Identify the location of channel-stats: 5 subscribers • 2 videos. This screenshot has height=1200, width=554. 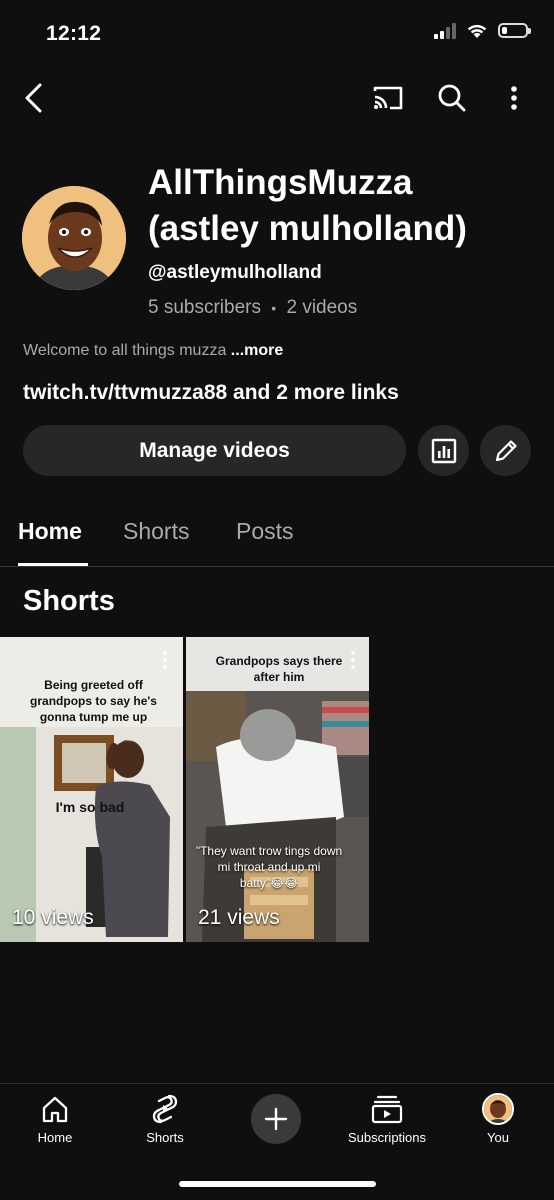
(252, 308).